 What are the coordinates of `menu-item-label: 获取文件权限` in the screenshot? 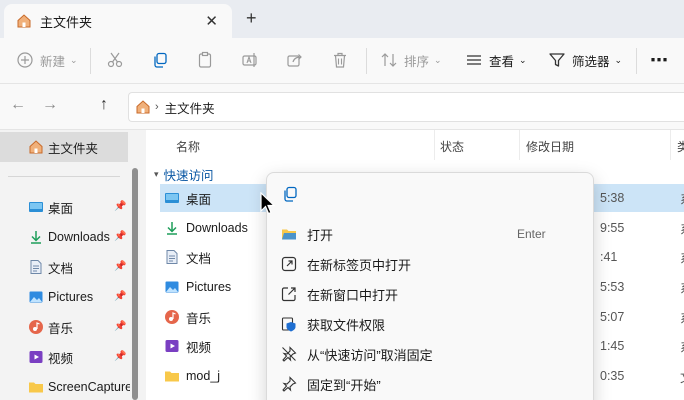 It's located at (346, 325).